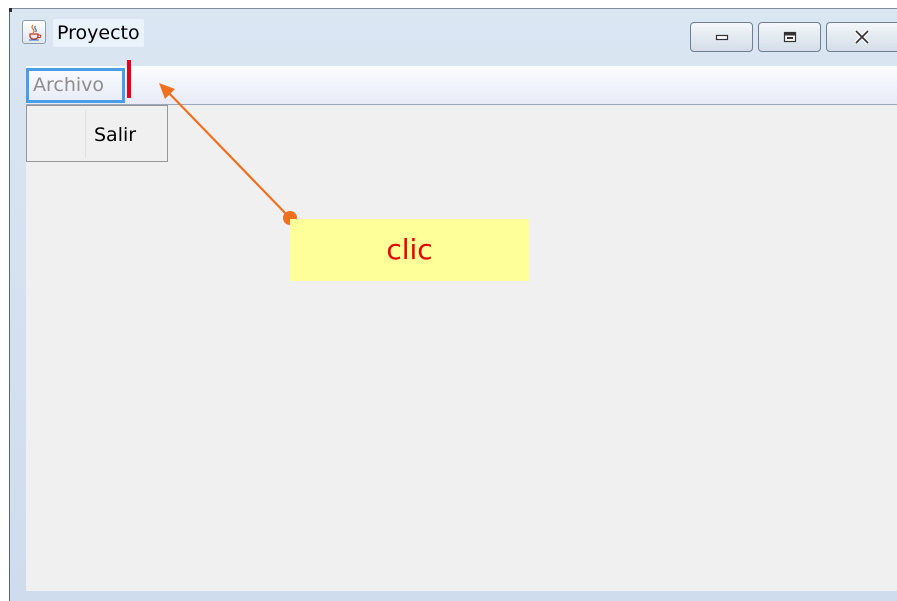 This screenshot has height=601, width=897. Describe the element at coordinates (228, 154) in the screenshot. I see `annotation-arrow` at that location.